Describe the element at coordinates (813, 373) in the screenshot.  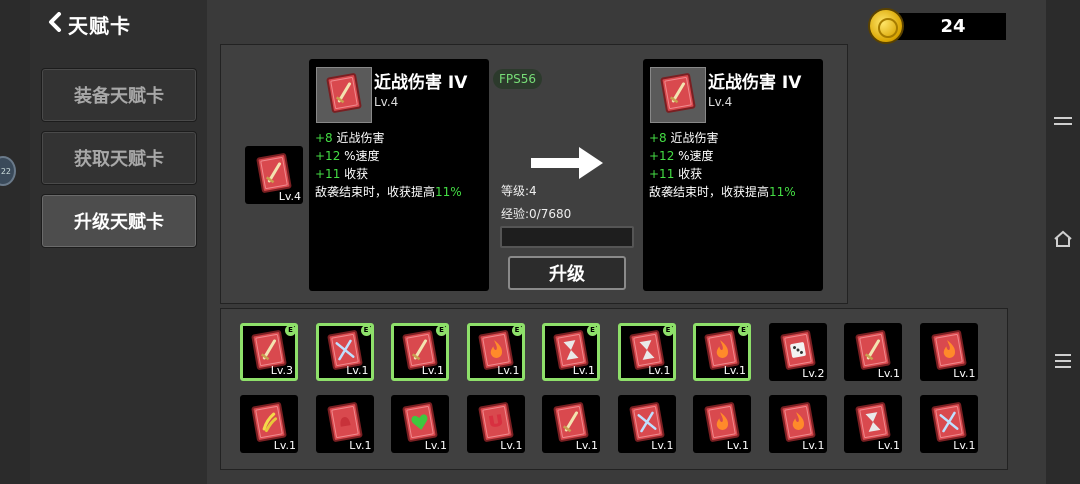
I see `card-level: Lv.2` at that location.